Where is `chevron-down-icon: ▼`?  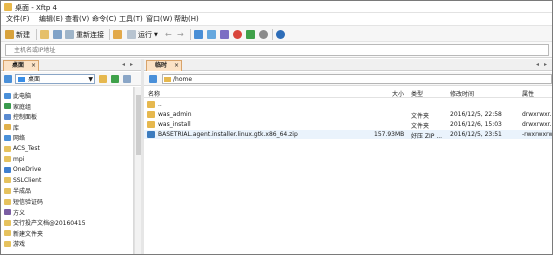
chevron-down-icon: ▼ is located at coordinates (156, 34).